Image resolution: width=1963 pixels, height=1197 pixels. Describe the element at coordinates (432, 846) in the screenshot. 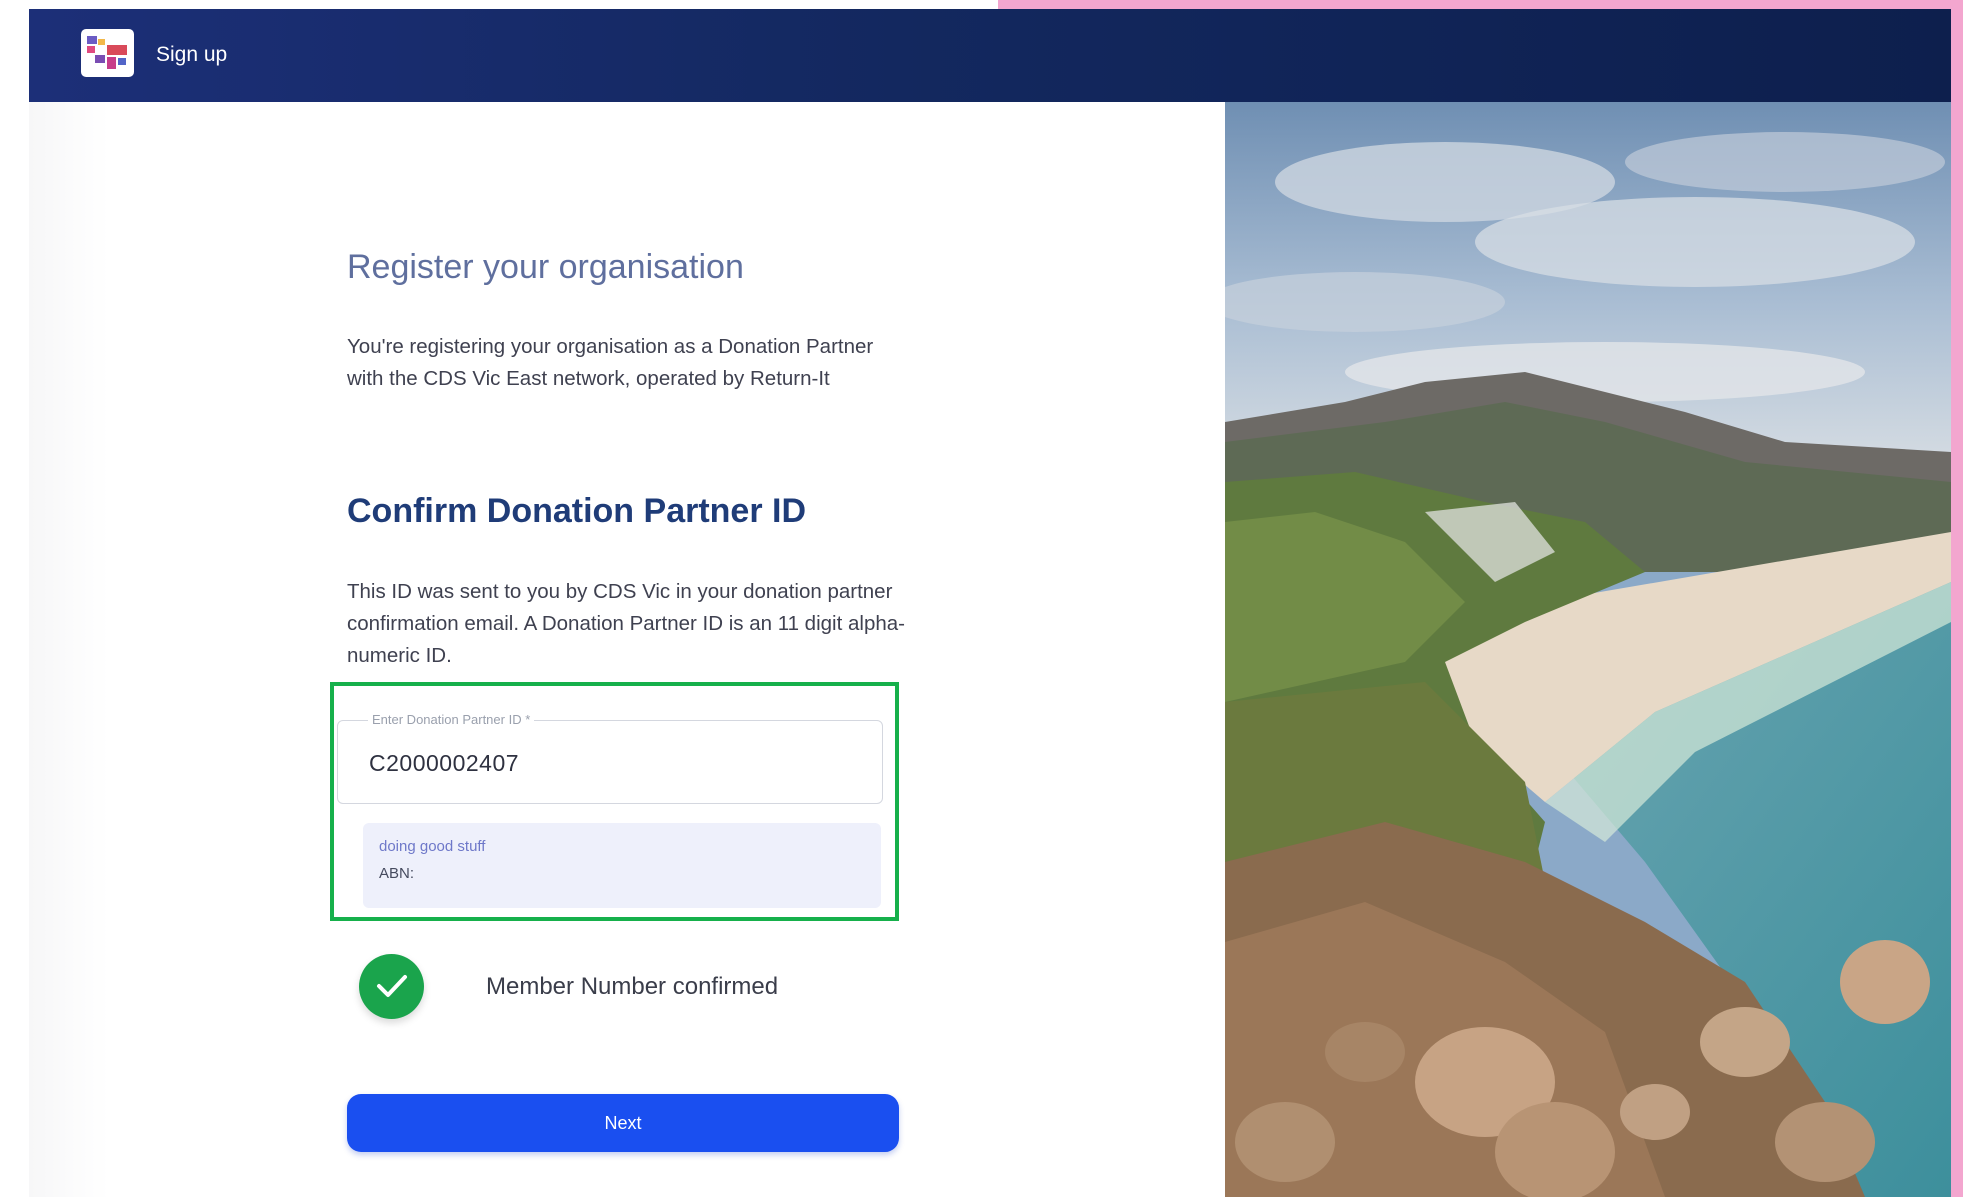

I see `organisation-name: doing good stuff` at that location.